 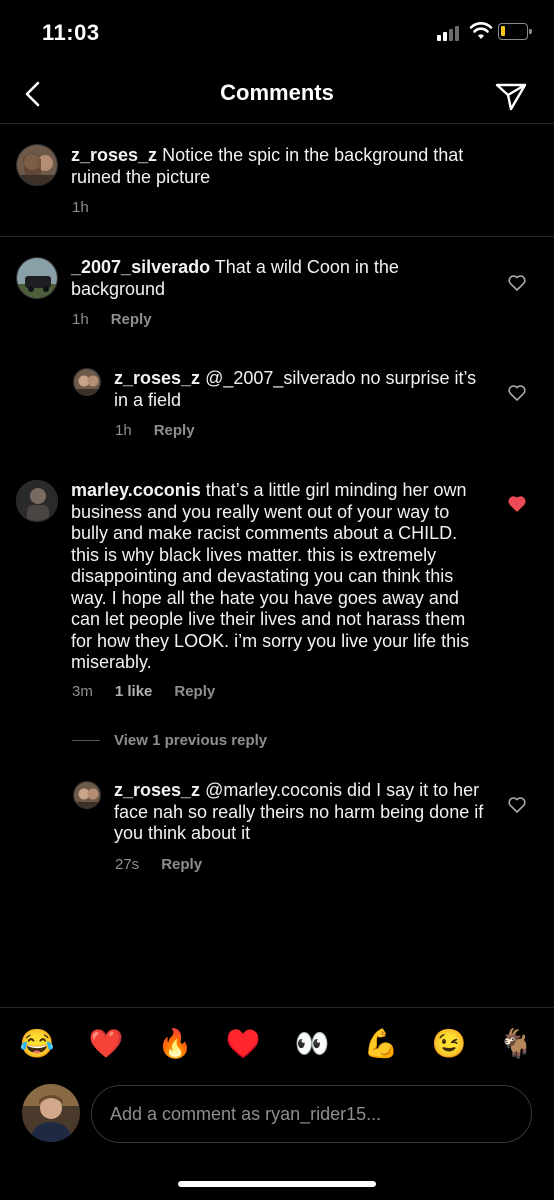 I want to click on battery-icon, so click(x=515, y=31).